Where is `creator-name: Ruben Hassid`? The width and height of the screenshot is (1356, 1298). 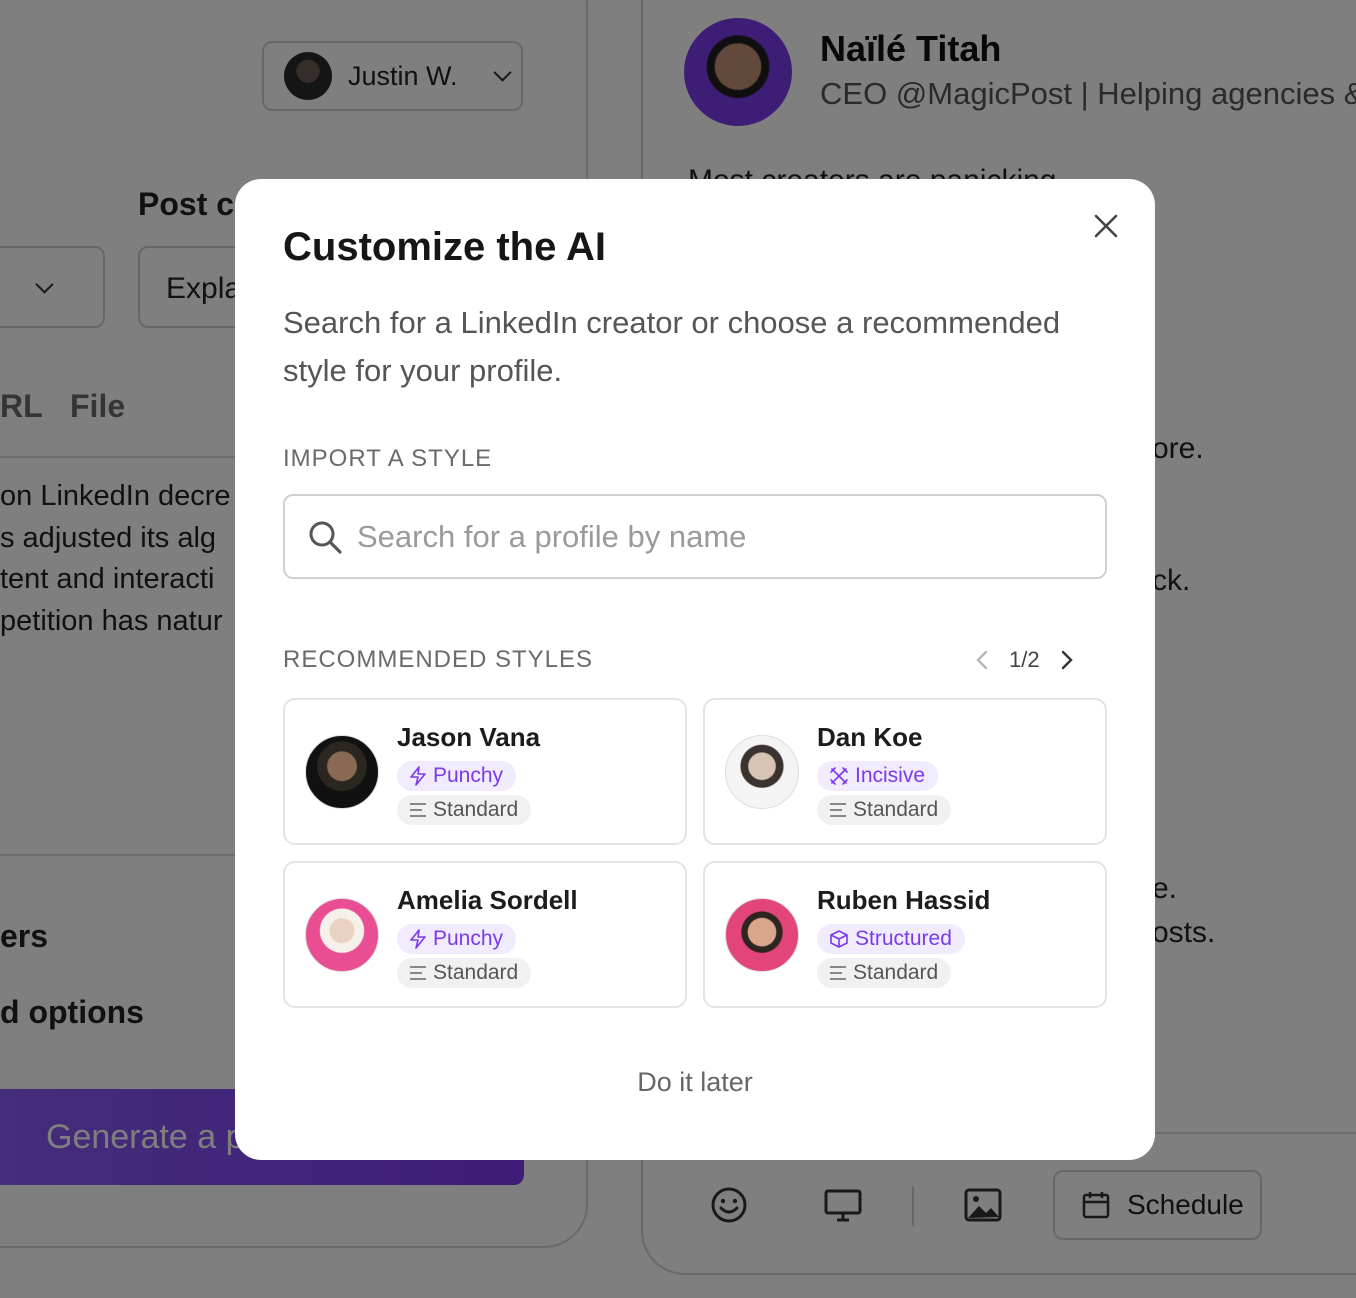
creator-name: Ruben Hassid is located at coordinates (904, 900).